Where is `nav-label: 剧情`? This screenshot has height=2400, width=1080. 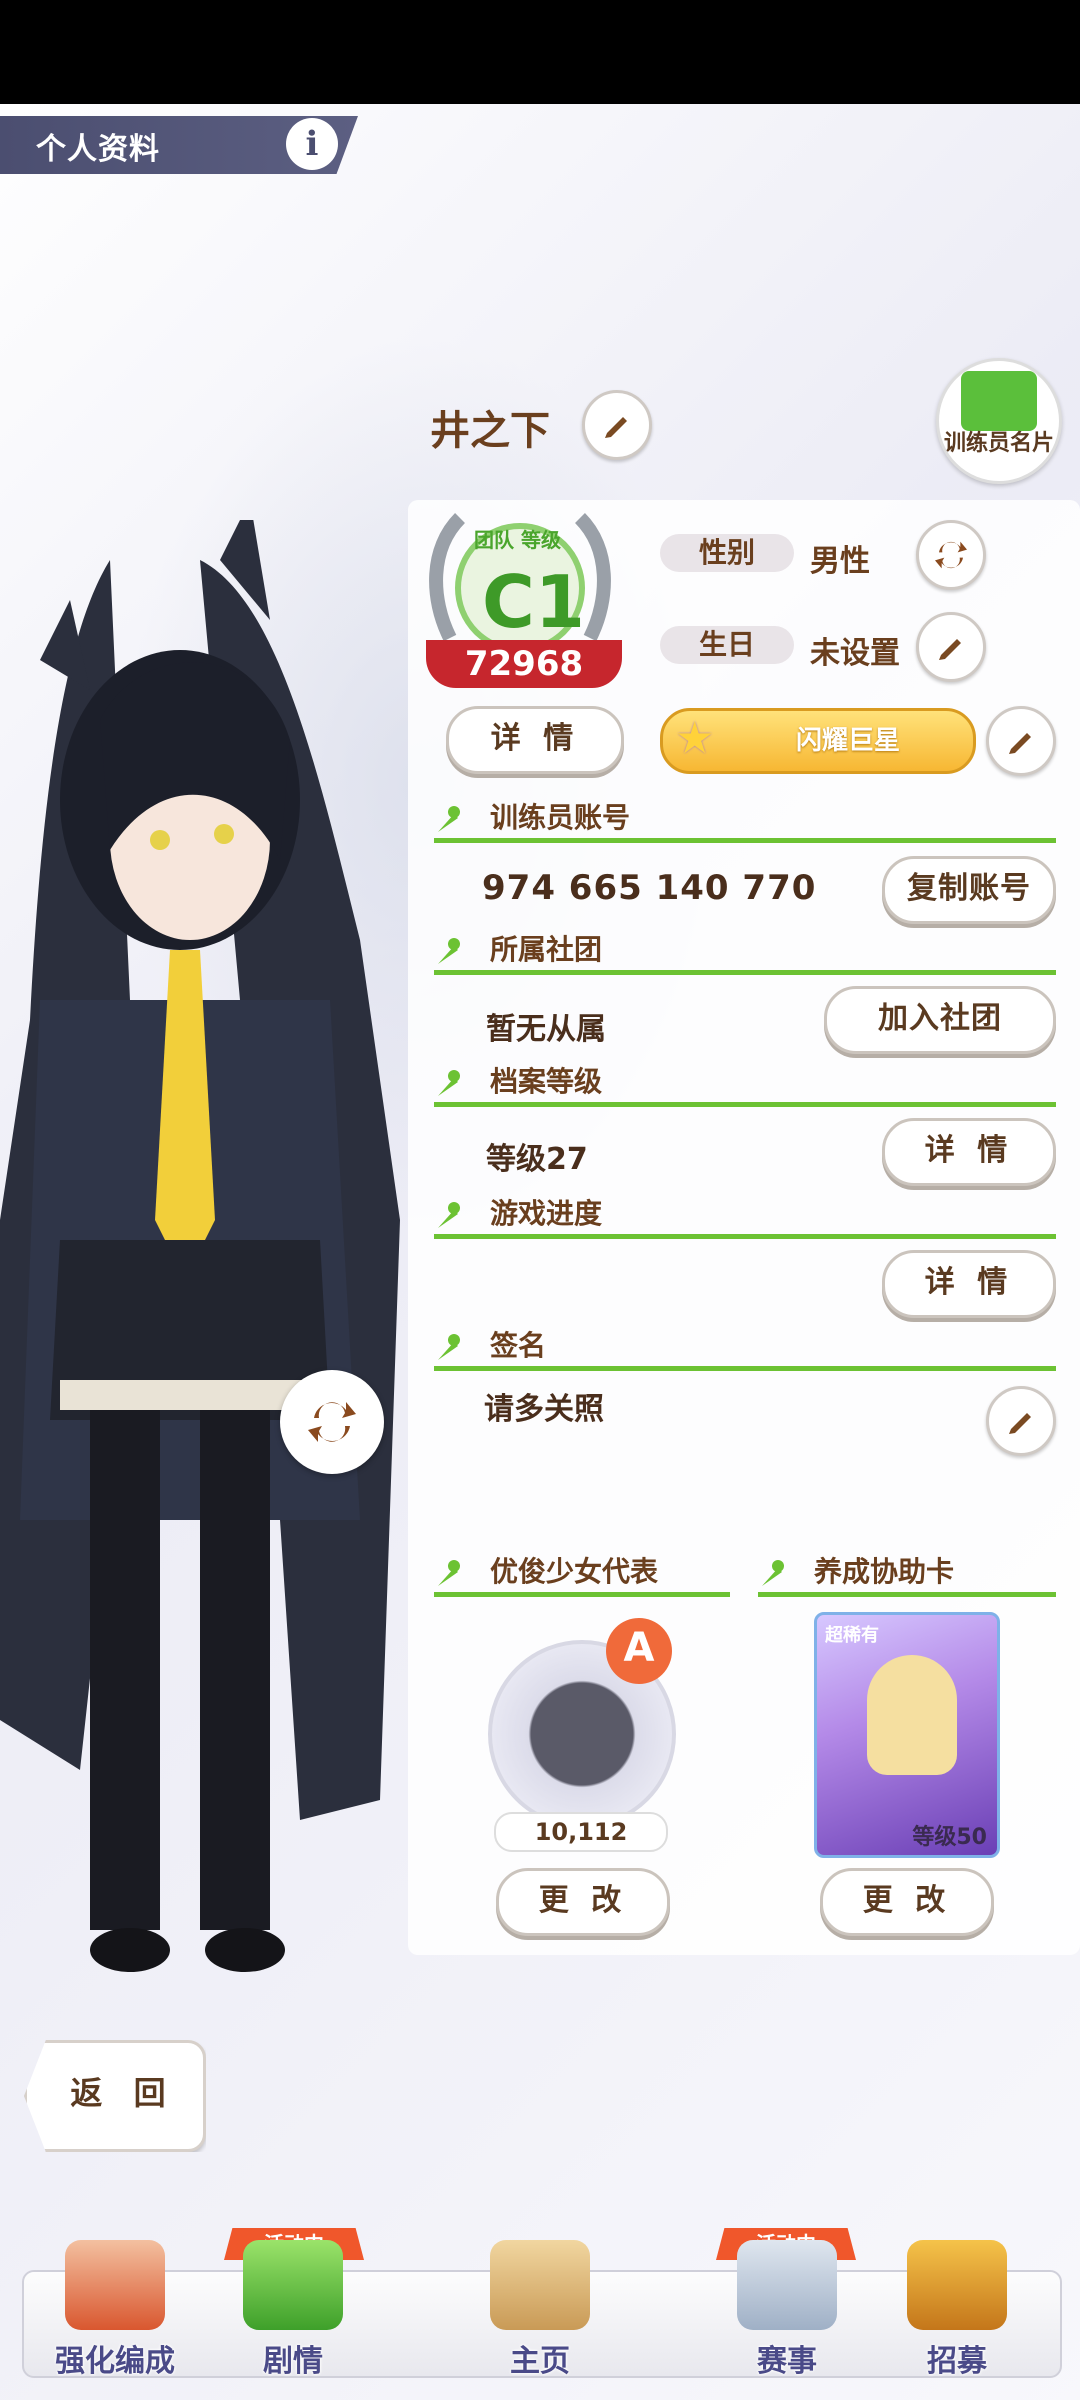
nav-label: 剧情 is located at coordinates (293, 2361).